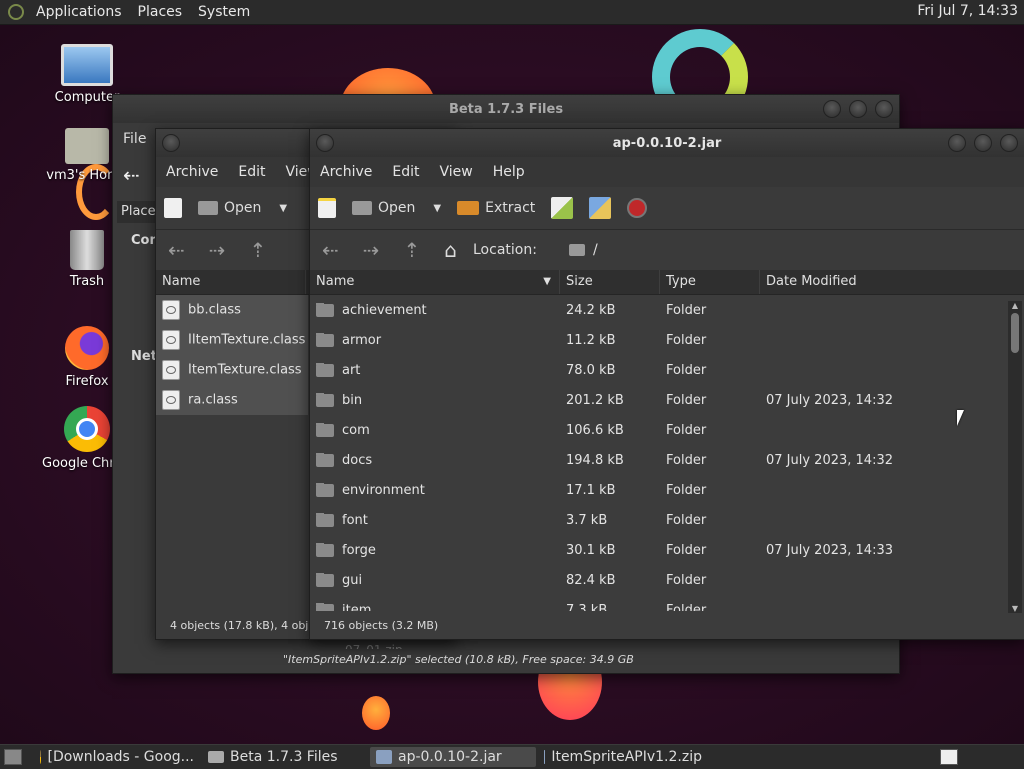 This screenshot has height=769, width=1024. I want to click on distro-logo-icon, so click(16, 12).